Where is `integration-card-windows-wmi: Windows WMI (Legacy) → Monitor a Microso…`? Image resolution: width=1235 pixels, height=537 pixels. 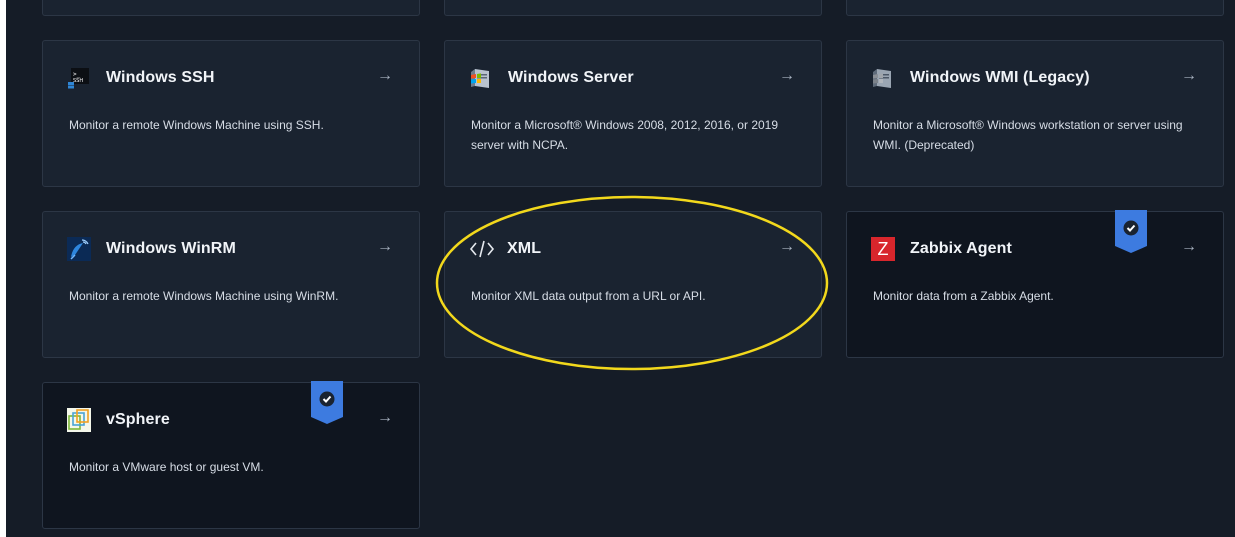
integration-card-windows-wmi: Windows WMI (Legacy) → Monitor a Microso… is located at coordinates (1035, 113).